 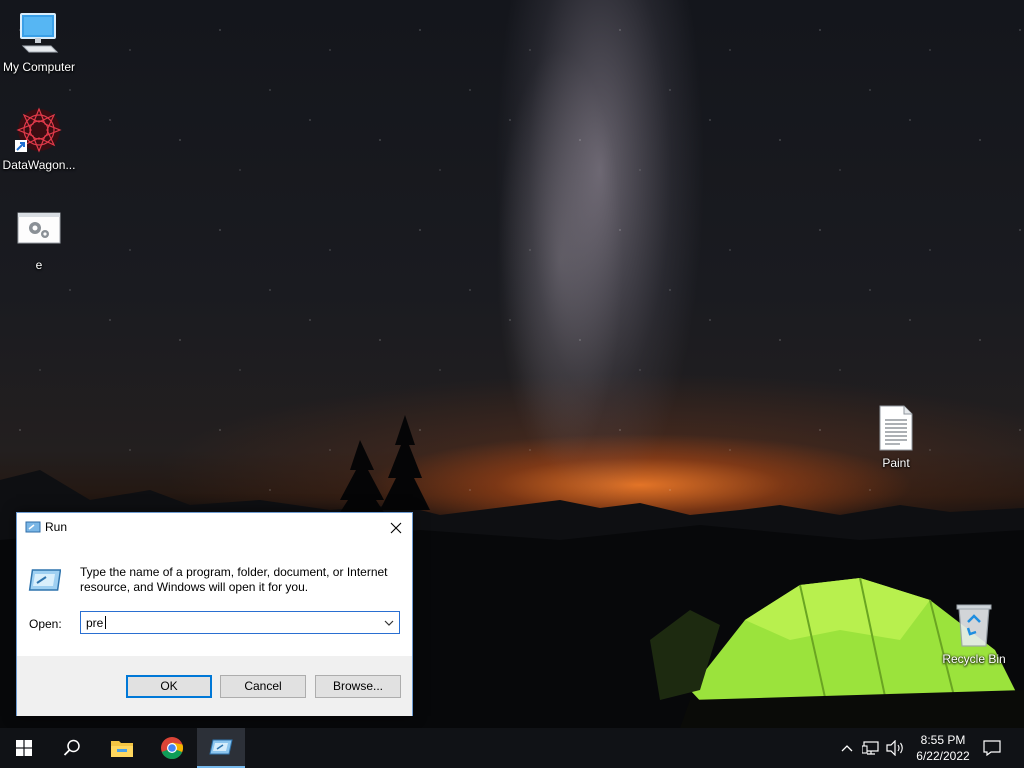 I want to click on clock-time: 8:55 PM, so click(x=943, y=740).